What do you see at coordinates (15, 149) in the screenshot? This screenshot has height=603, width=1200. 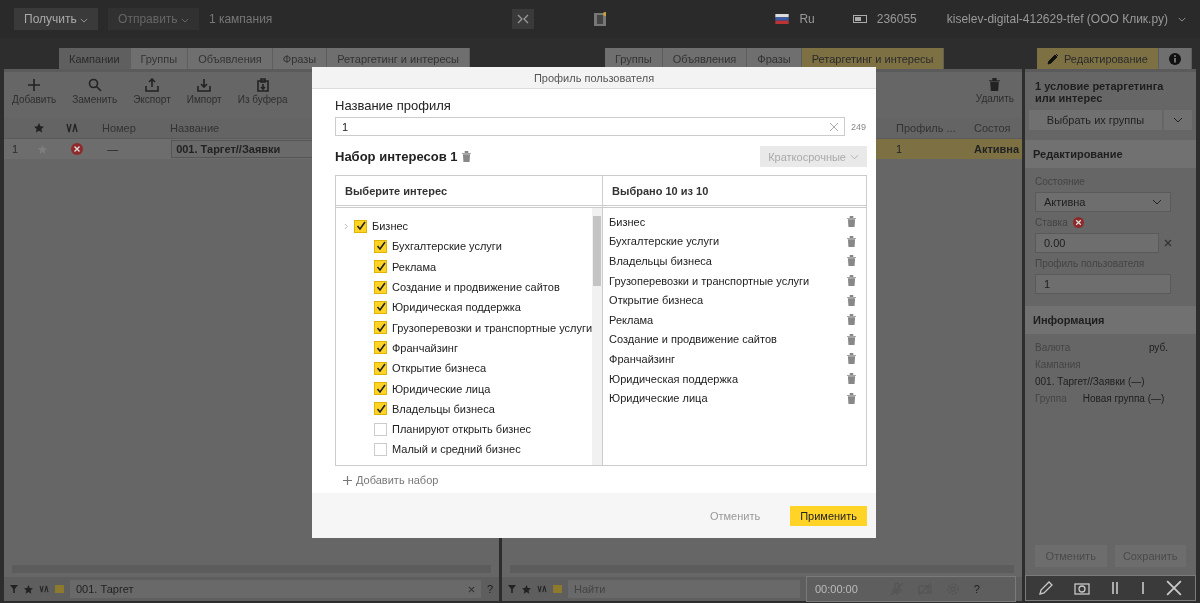 I see `row-number: 1` at bounding box center [15, 149].